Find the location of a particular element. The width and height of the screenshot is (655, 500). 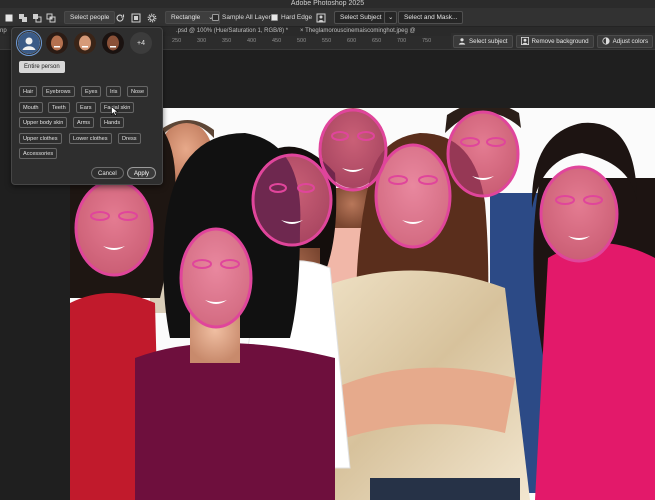

part-accessories: Accessories is located at coordinates (38, 153).